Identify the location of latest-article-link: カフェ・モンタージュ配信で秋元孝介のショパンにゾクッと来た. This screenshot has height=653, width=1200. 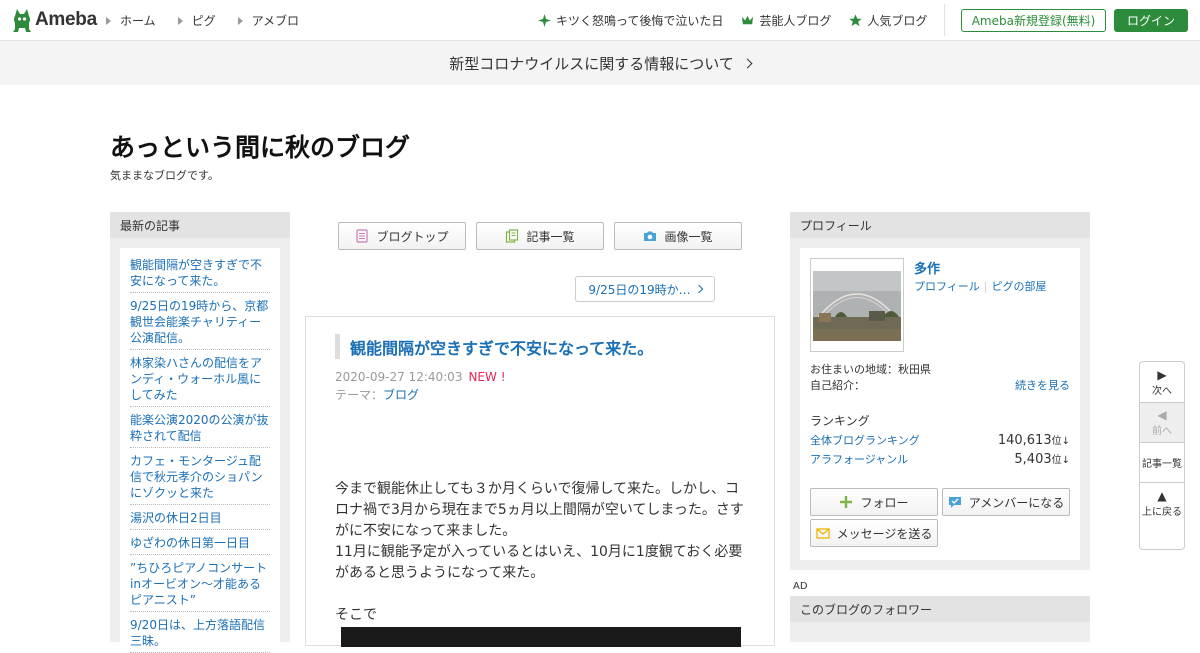
(200, 476).